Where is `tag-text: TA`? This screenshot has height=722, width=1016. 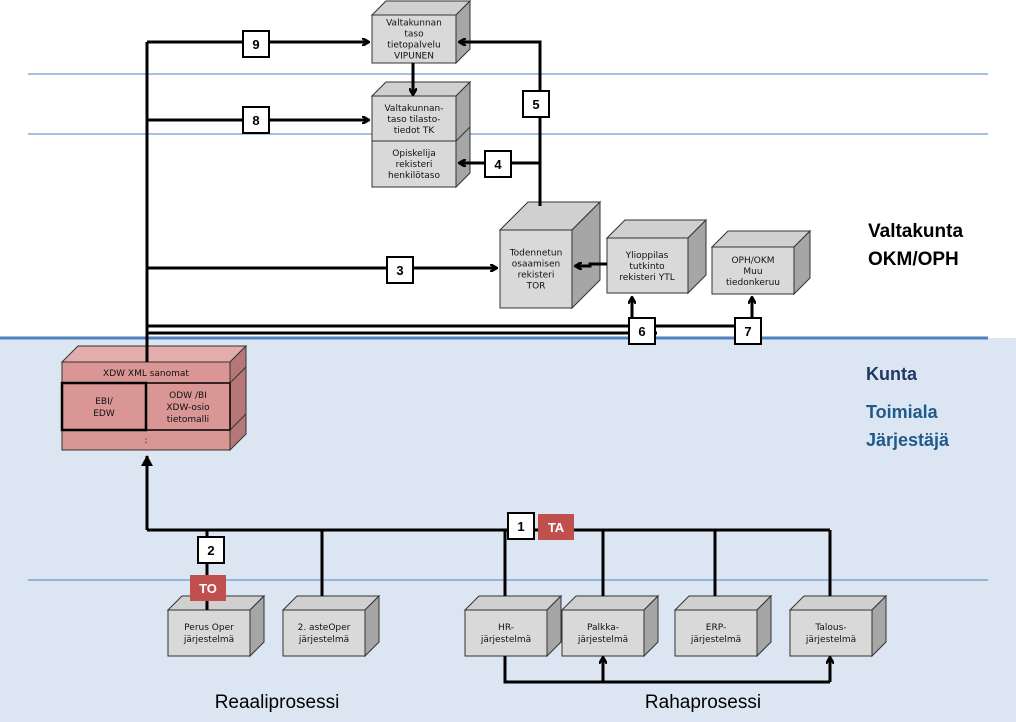 tag-text: TA is located at coordinates (556, 527).